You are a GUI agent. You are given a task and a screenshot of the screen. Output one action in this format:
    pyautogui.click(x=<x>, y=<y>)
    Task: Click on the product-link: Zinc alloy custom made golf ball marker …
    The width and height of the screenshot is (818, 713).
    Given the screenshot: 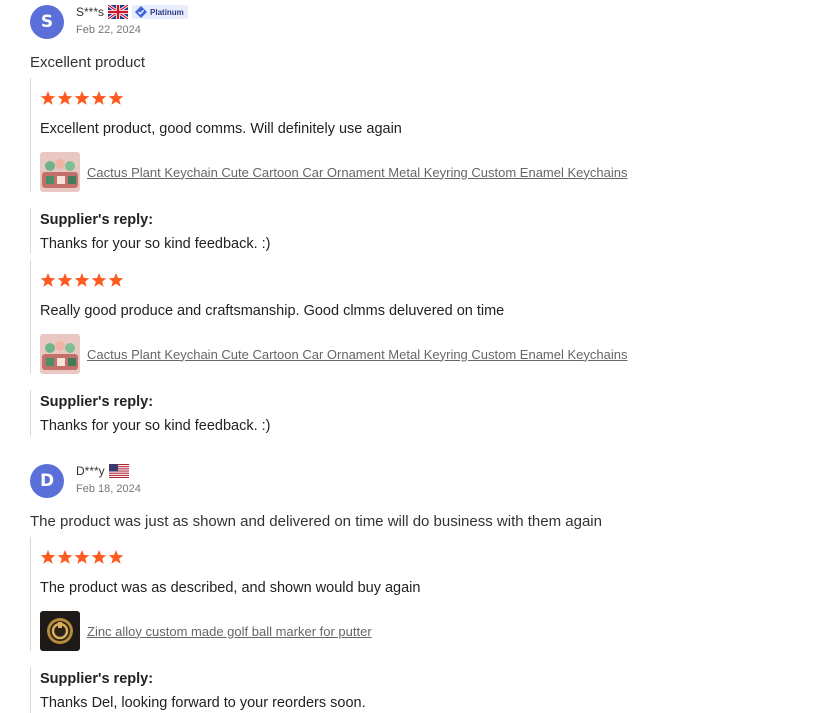 What is the action you would take?
    pyautogui.click(x=229, y=631)
    